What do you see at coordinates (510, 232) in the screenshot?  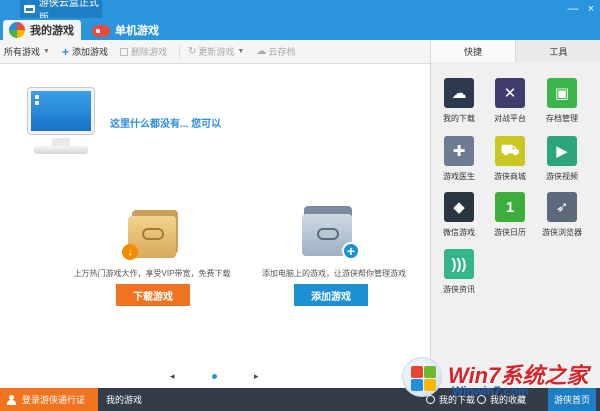 I see `tile-label: 游侠日历` at bounding box center [510, 232].